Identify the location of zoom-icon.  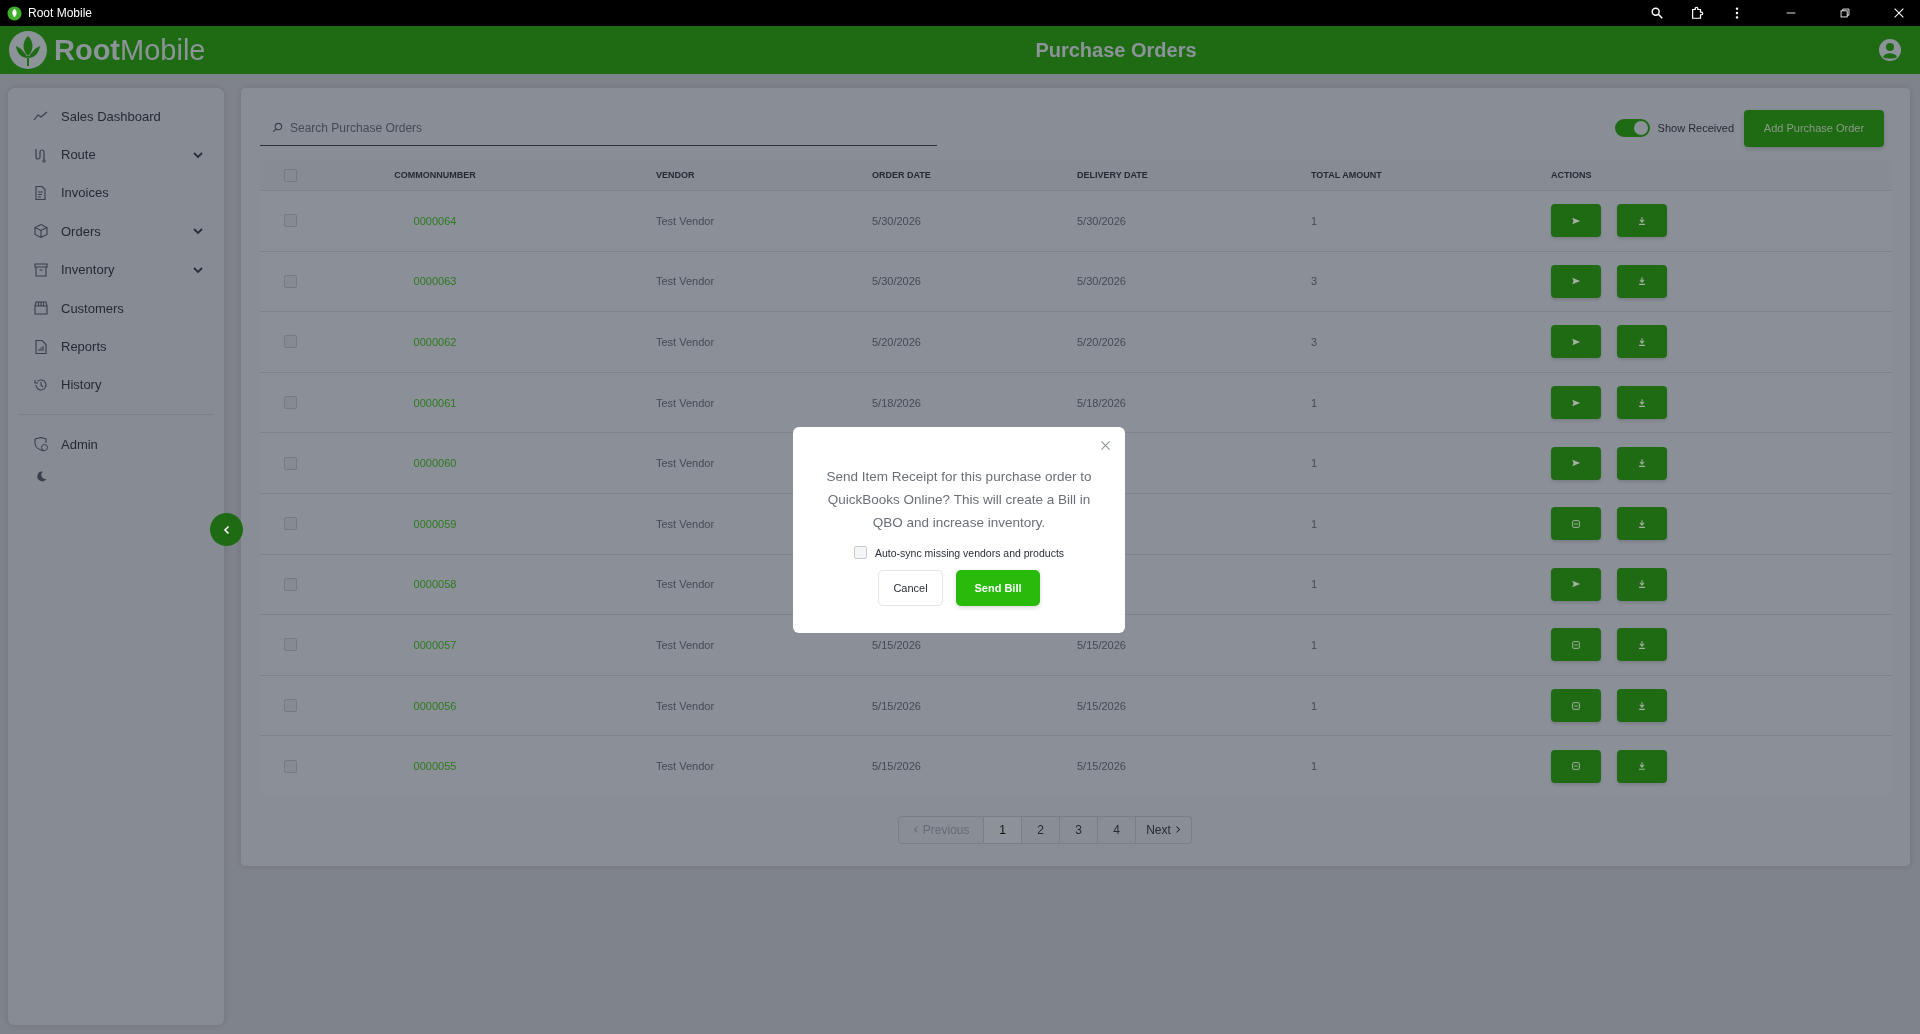
(1657, 13).